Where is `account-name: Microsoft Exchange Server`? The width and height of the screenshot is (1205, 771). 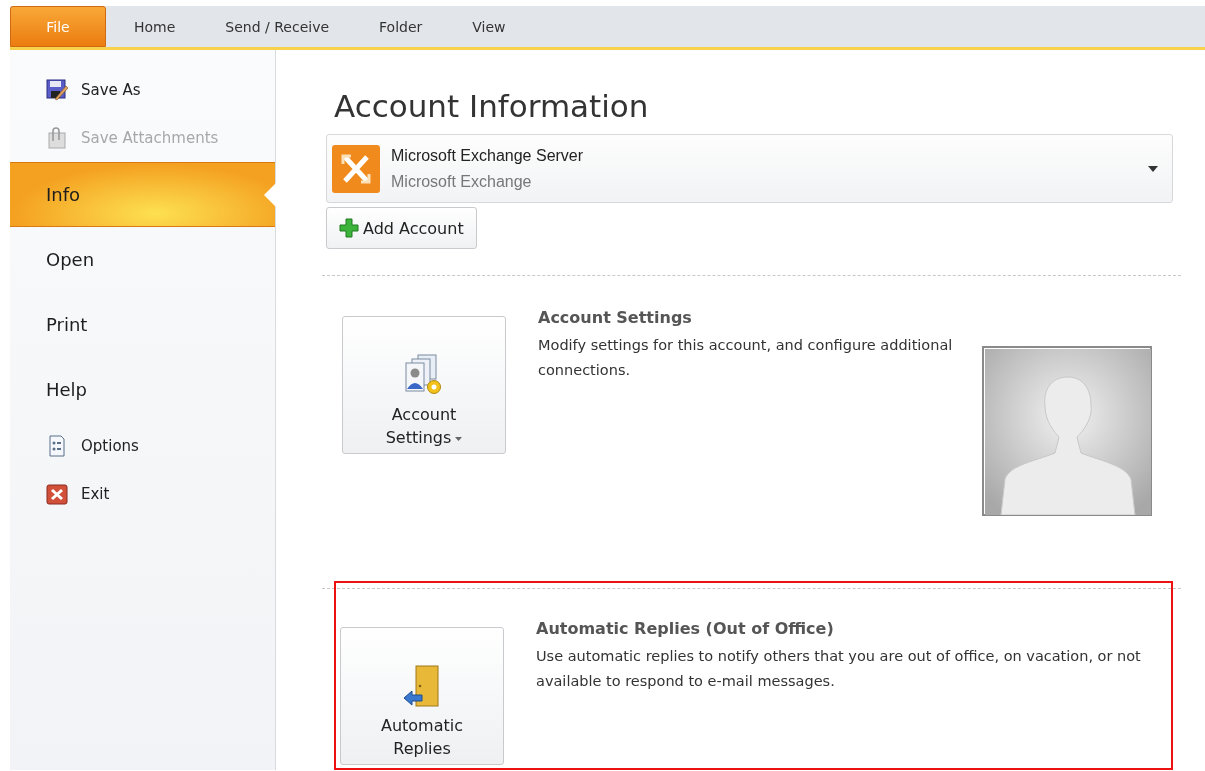
account-name: Microsoft Exchange Server is located at coordinates (488, 155).